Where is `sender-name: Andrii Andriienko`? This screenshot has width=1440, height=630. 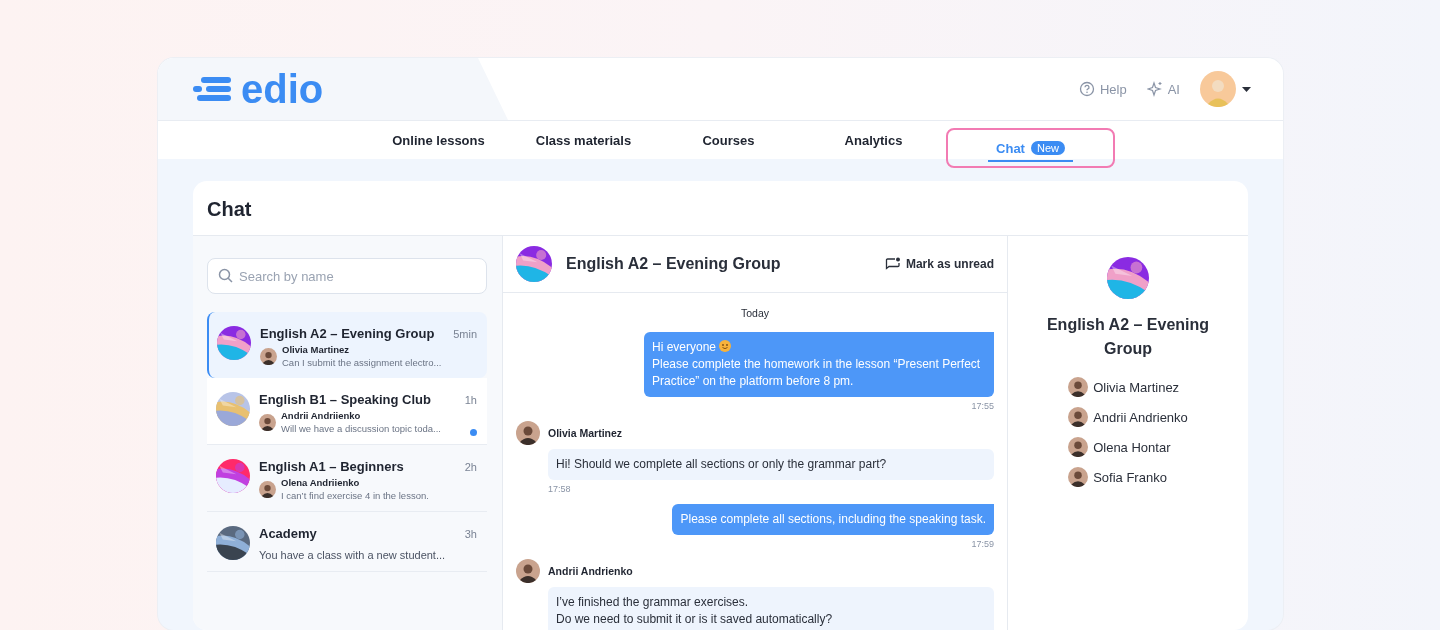
sender-name: Andrii Andriienko is located at coordinates (321, 415).